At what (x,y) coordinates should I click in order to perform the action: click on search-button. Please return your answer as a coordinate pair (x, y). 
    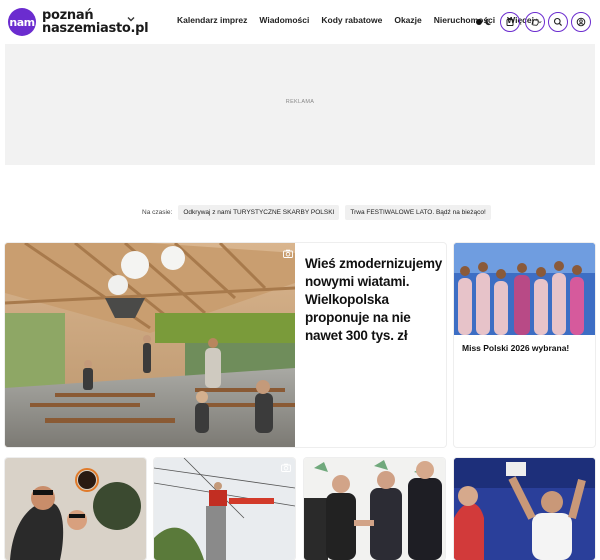
    Looking at the image, I should click on (558, 22).